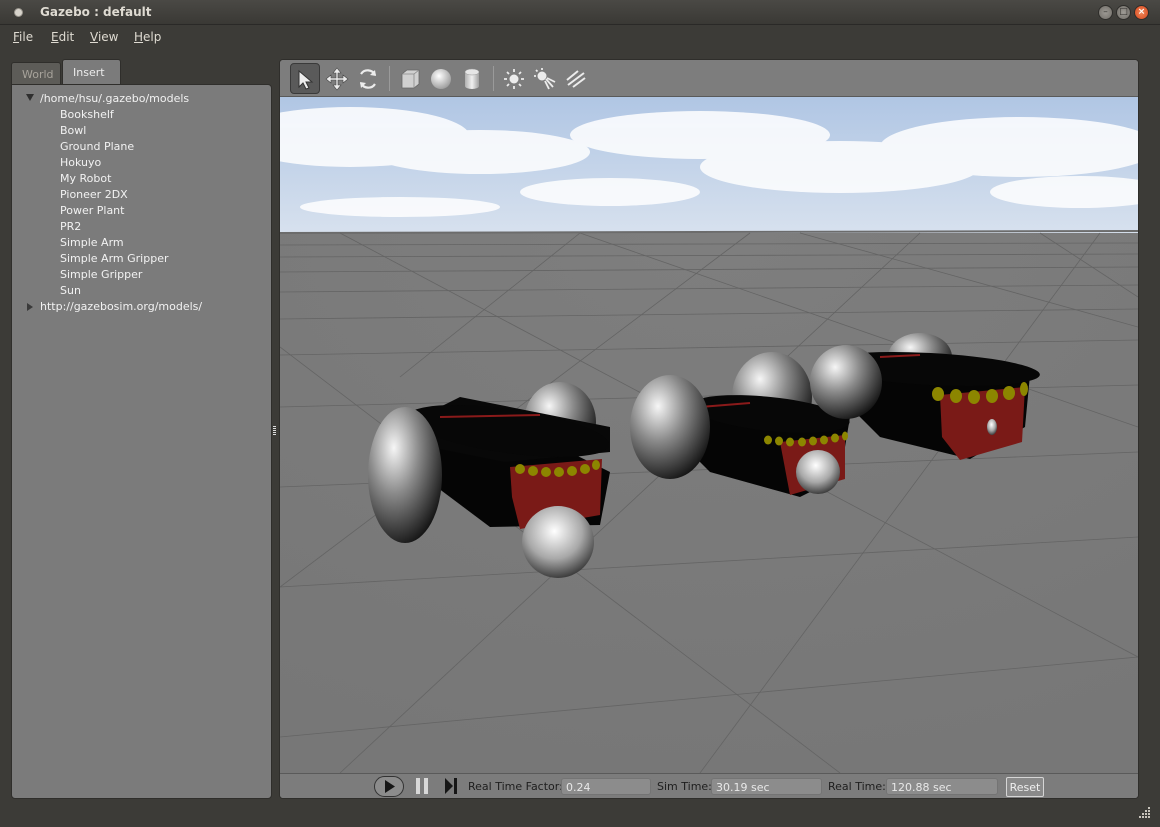 The height and width of the screenshot is (827, 1160). What do you see at coordinates (942, 786) in the screenshot?
I see `real-time-value: 120.88 sec` at bounding box center [942, 786].